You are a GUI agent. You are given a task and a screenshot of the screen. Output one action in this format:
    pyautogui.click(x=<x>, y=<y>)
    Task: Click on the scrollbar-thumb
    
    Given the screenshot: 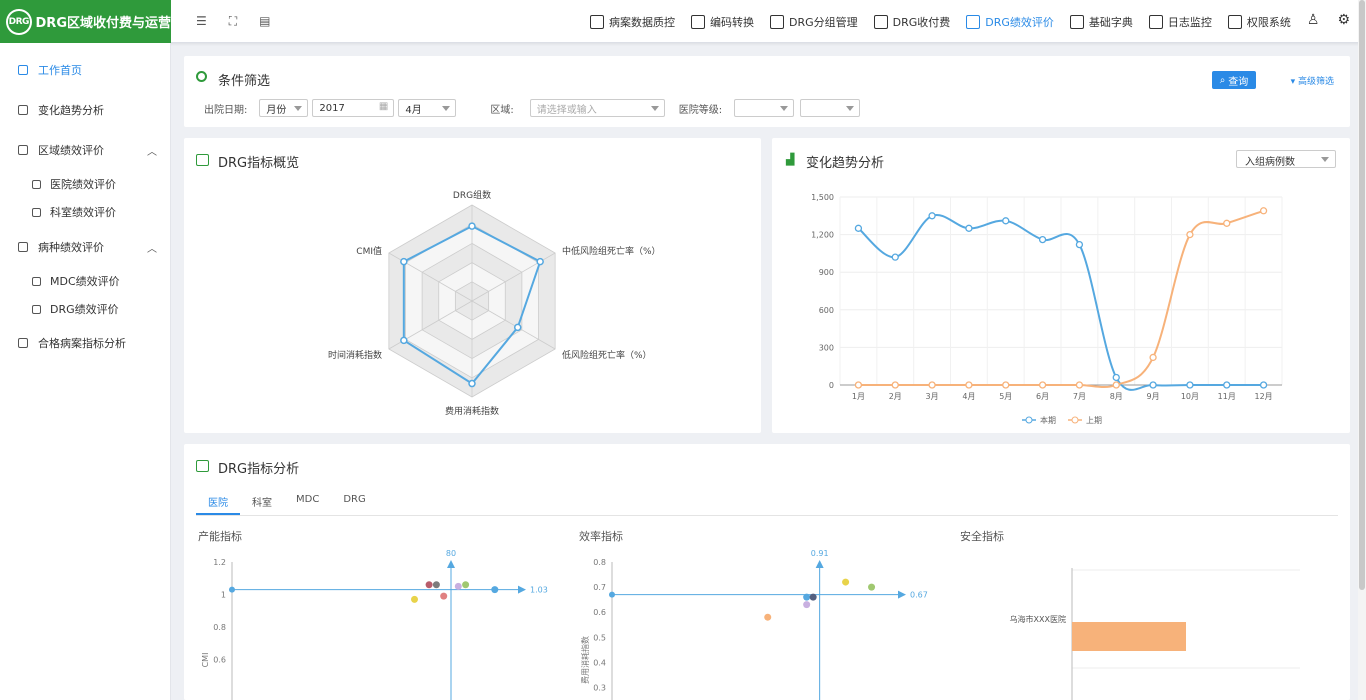 What is the action you would take?
    pyautogui.click(x=1362, y=295)
    